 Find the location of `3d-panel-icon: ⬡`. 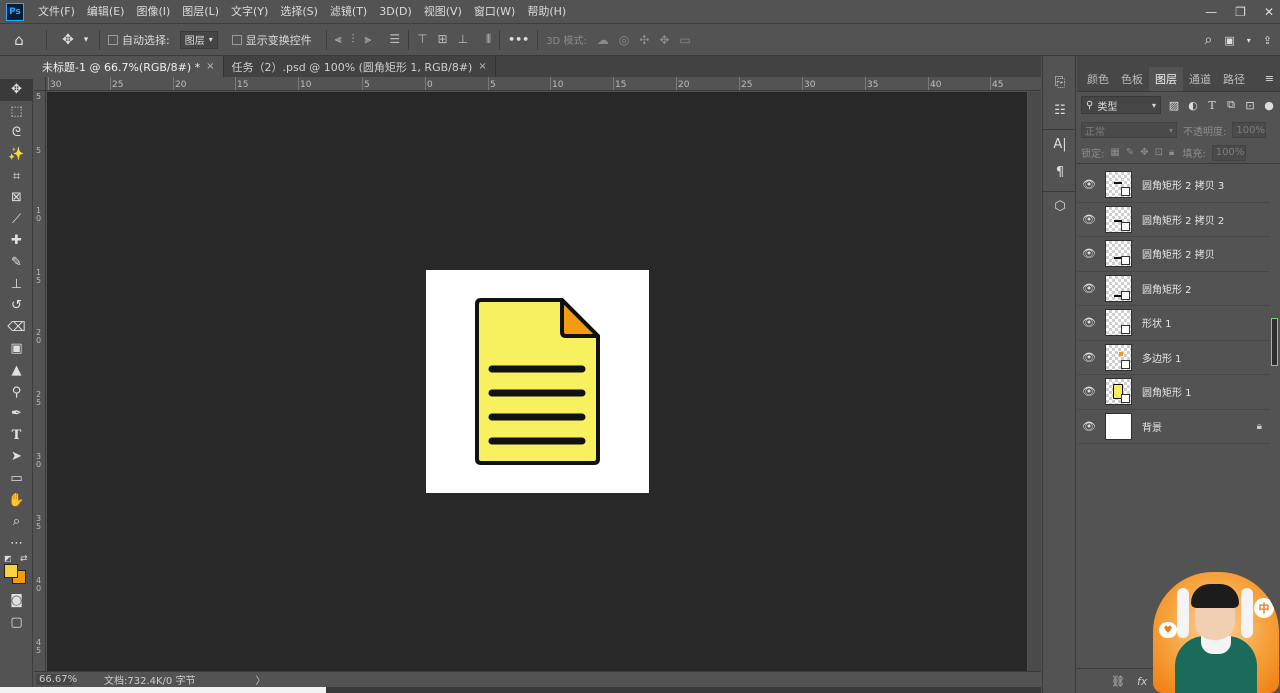

3d-panel-icon: ⬡ is located at coordinates (1060, 206).